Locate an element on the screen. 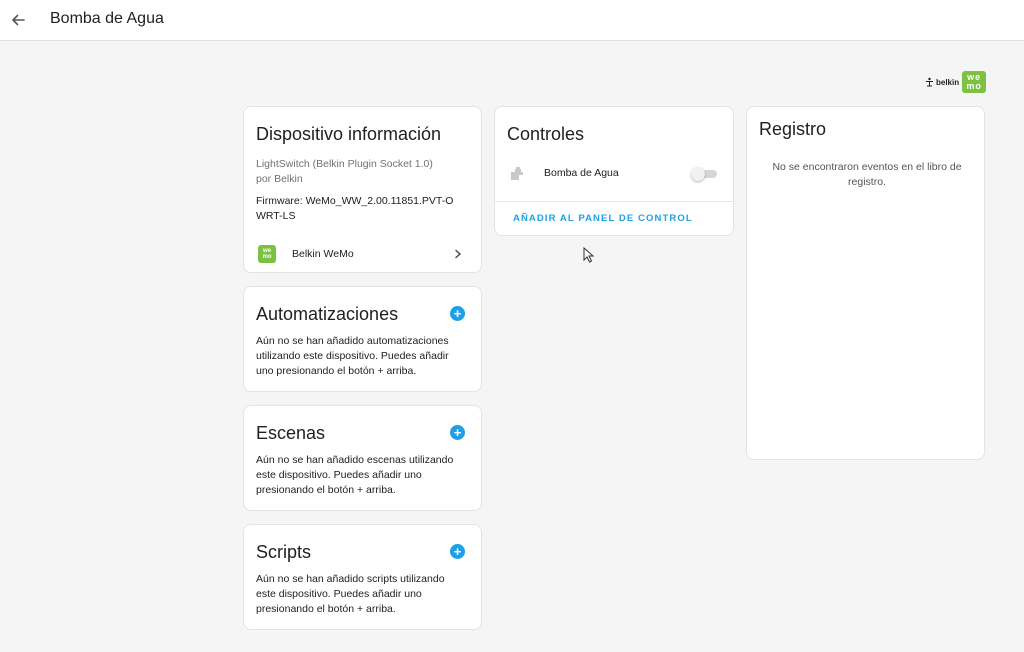 The image size is (1024, 652). logbook-title: Registro is located at coordinates (793, 129).